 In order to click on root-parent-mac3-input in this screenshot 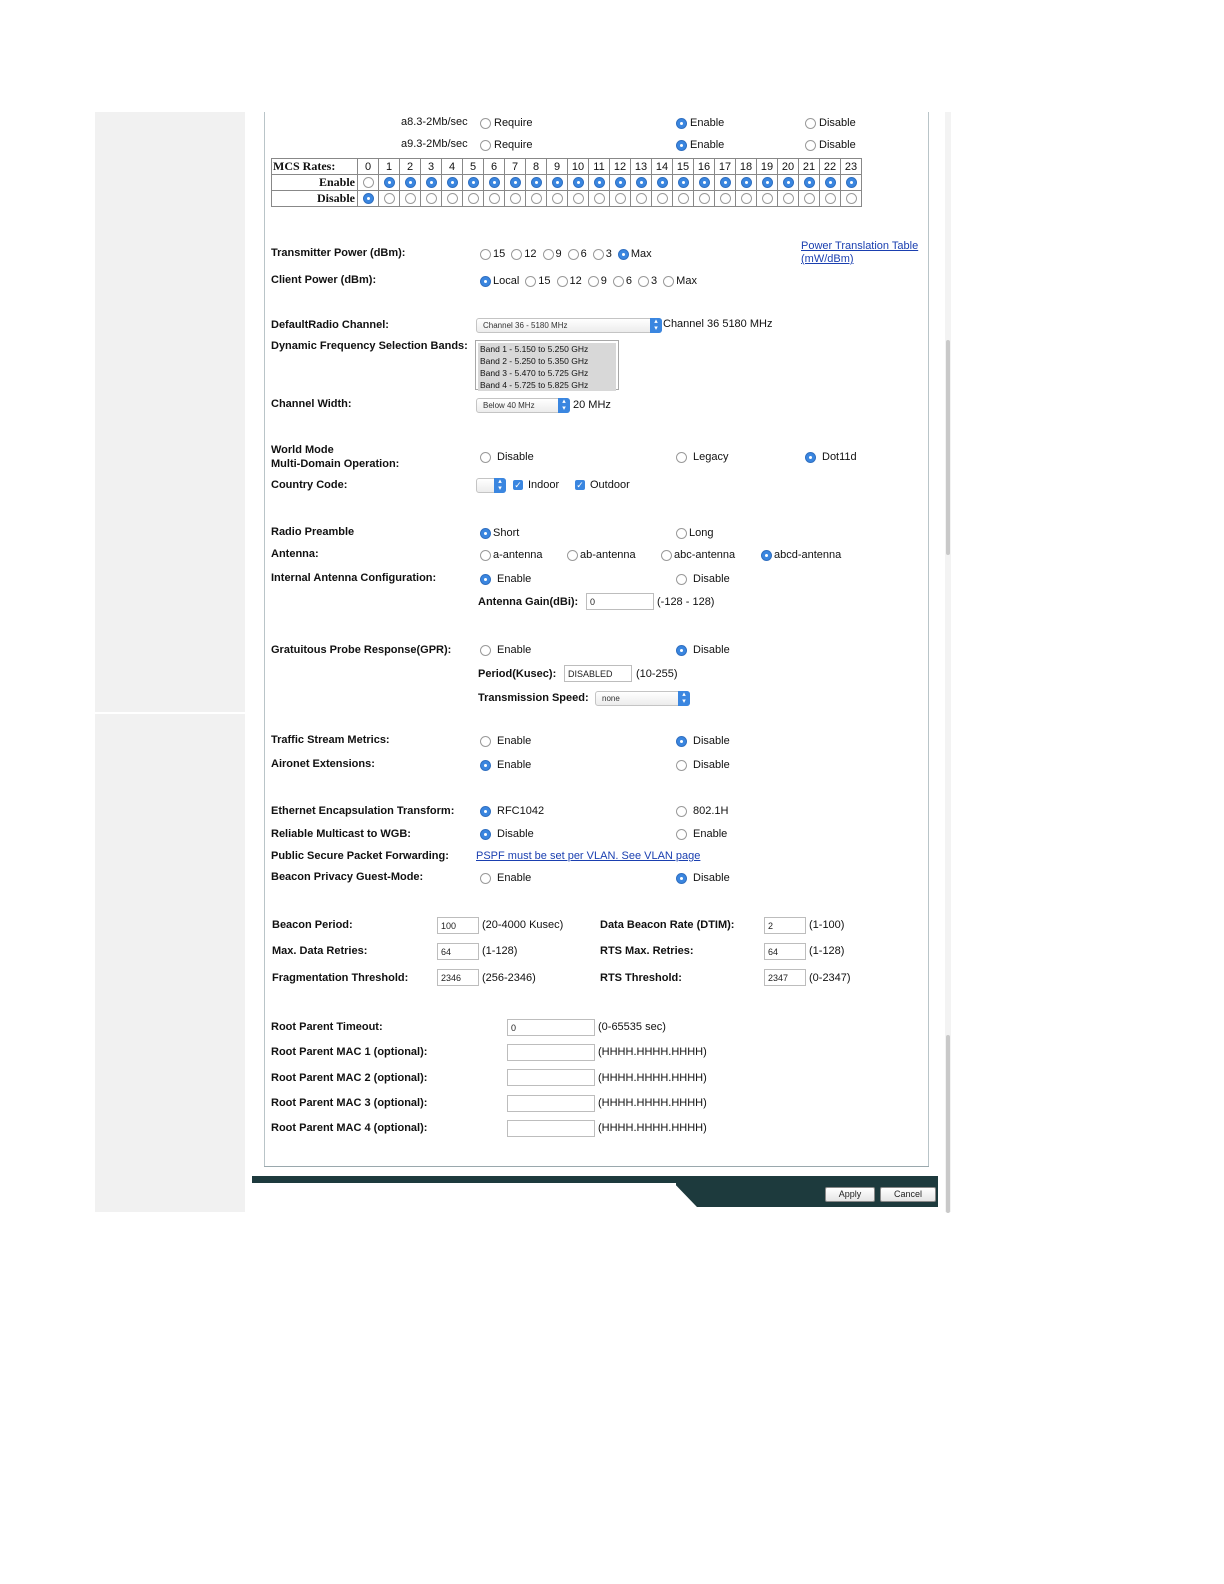, I will do `click(551, 1103)`.